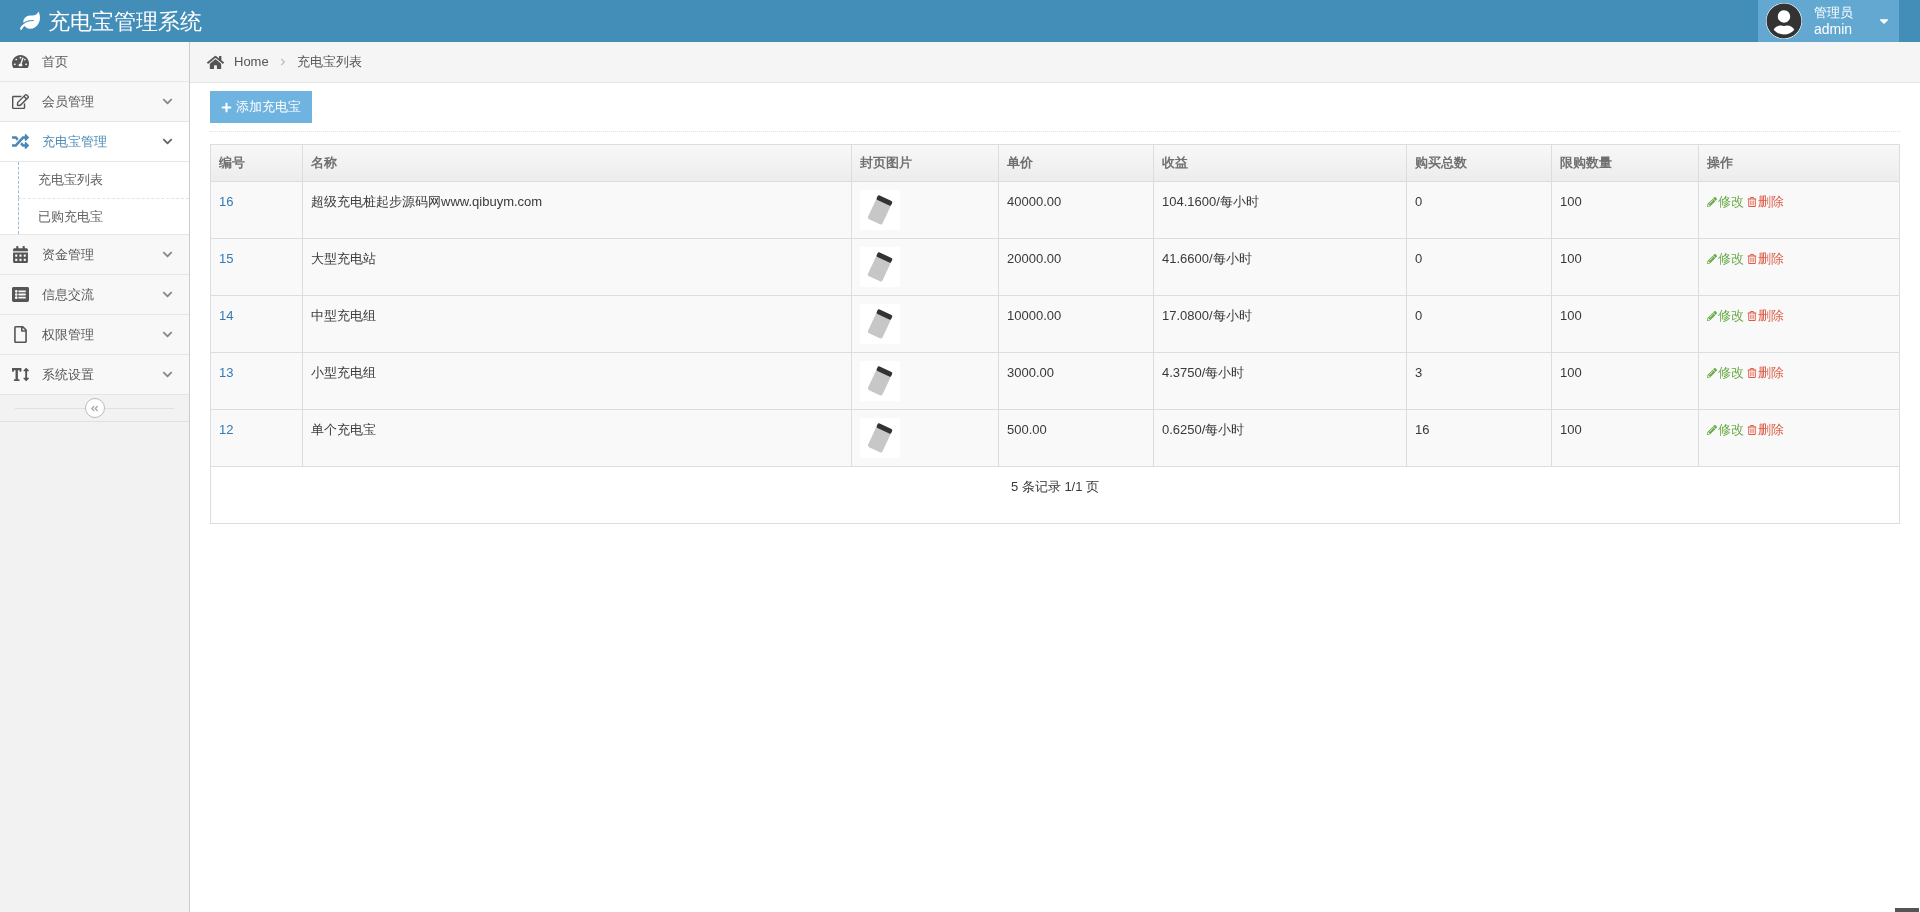 The image size is (1920, 912). What do you see at coordinates (215, 62) in the screenshot?
I see `home-icon` at bounding box center [215, 62].